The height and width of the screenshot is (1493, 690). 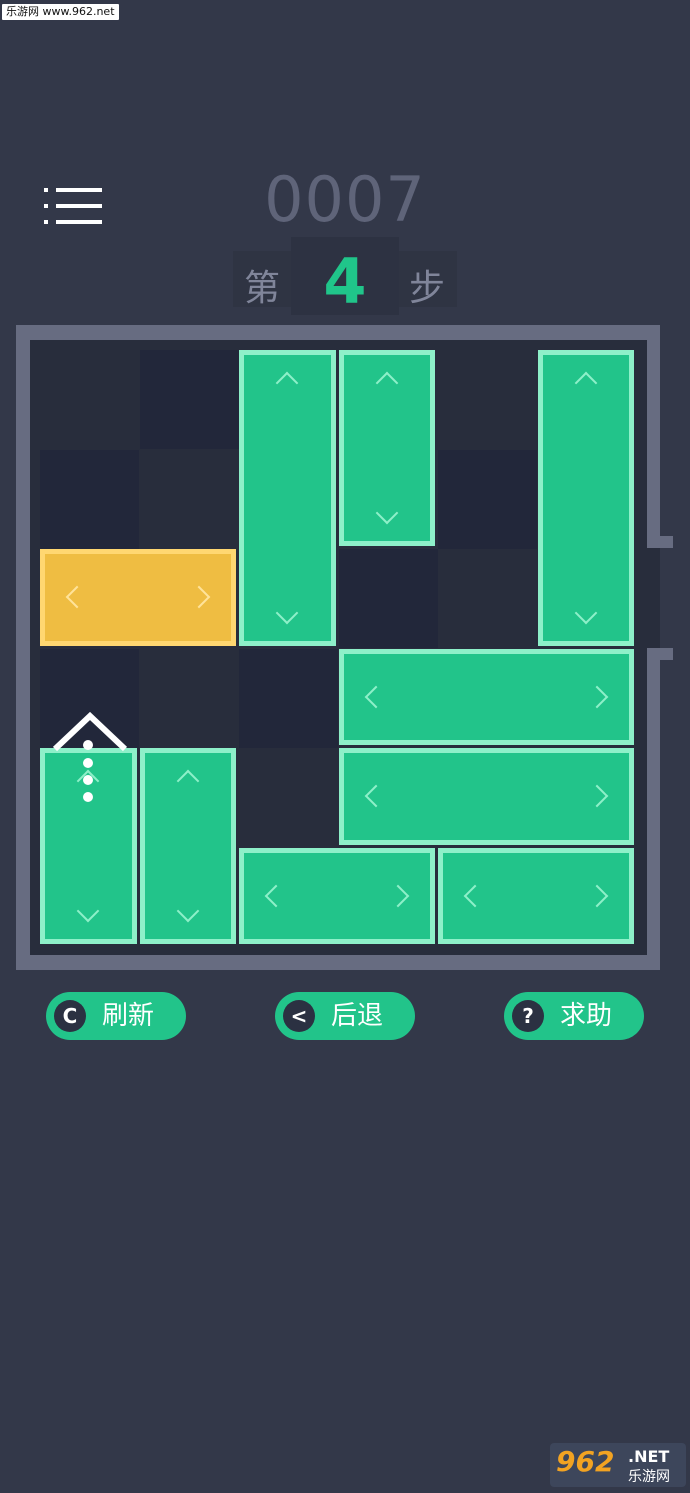 What do you see at coordinates (652, 598) in the screenshot?
I see `exit-lane` at bounding box center [652, 598].